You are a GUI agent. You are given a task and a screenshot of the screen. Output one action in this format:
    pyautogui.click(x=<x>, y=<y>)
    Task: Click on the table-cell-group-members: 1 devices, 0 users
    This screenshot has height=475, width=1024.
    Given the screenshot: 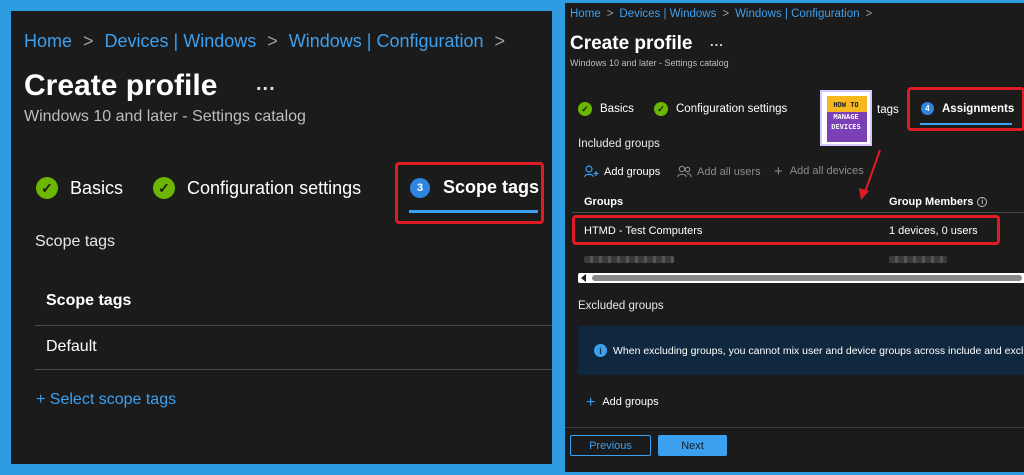 What is the action you would take?
    pyautogui.click(x=933, y=231)
    